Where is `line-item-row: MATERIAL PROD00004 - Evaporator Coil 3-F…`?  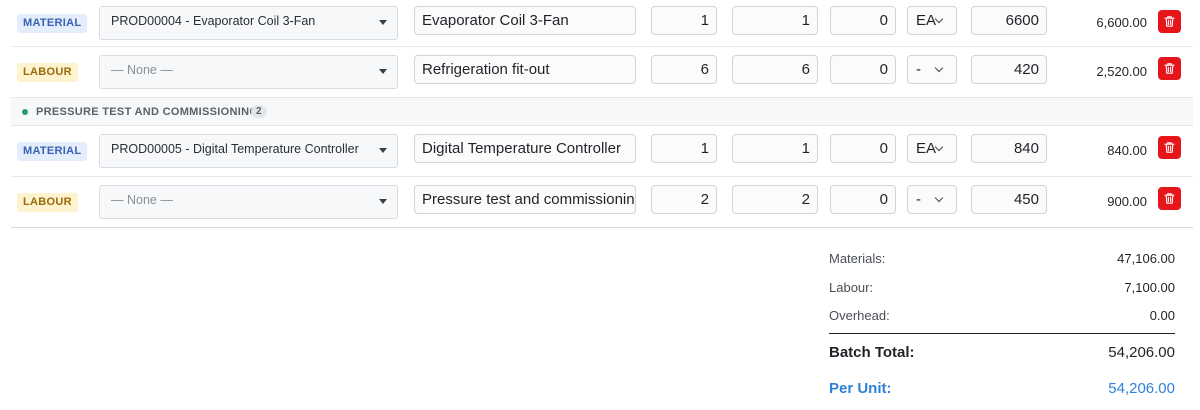
line-item-row: MATERIAL PROD00004 - Evaporator Coil 3-F… is located at coordinates (602, 23).